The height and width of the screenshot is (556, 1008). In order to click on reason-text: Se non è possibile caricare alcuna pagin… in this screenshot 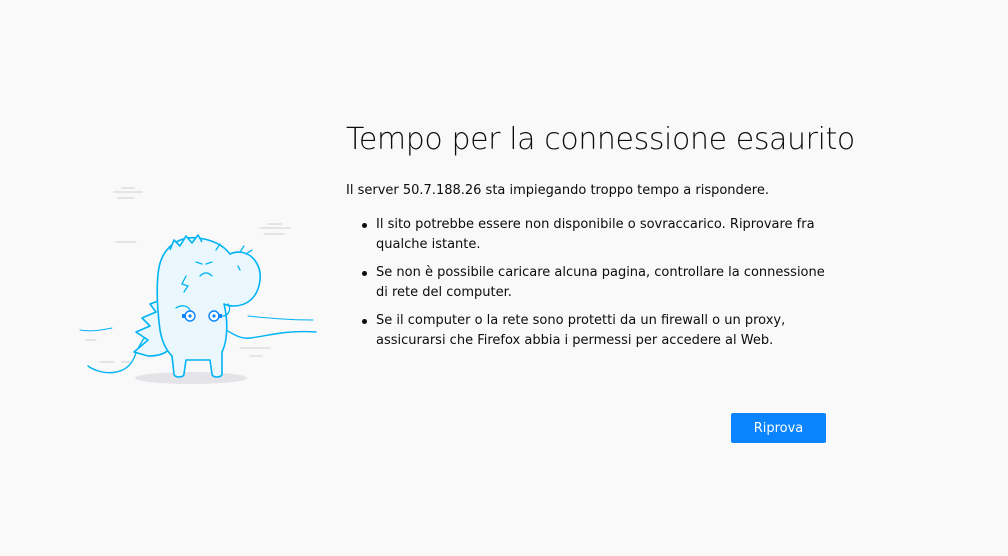, I will do `click(600, 282)`.